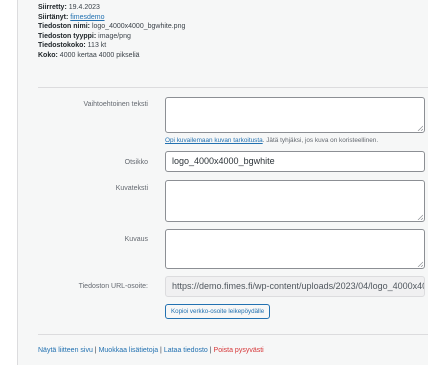  Describe the element at coordinates (67, 36) in the screenshot. I see `file-type-label: Tiedoston tyyppi:` at that location.